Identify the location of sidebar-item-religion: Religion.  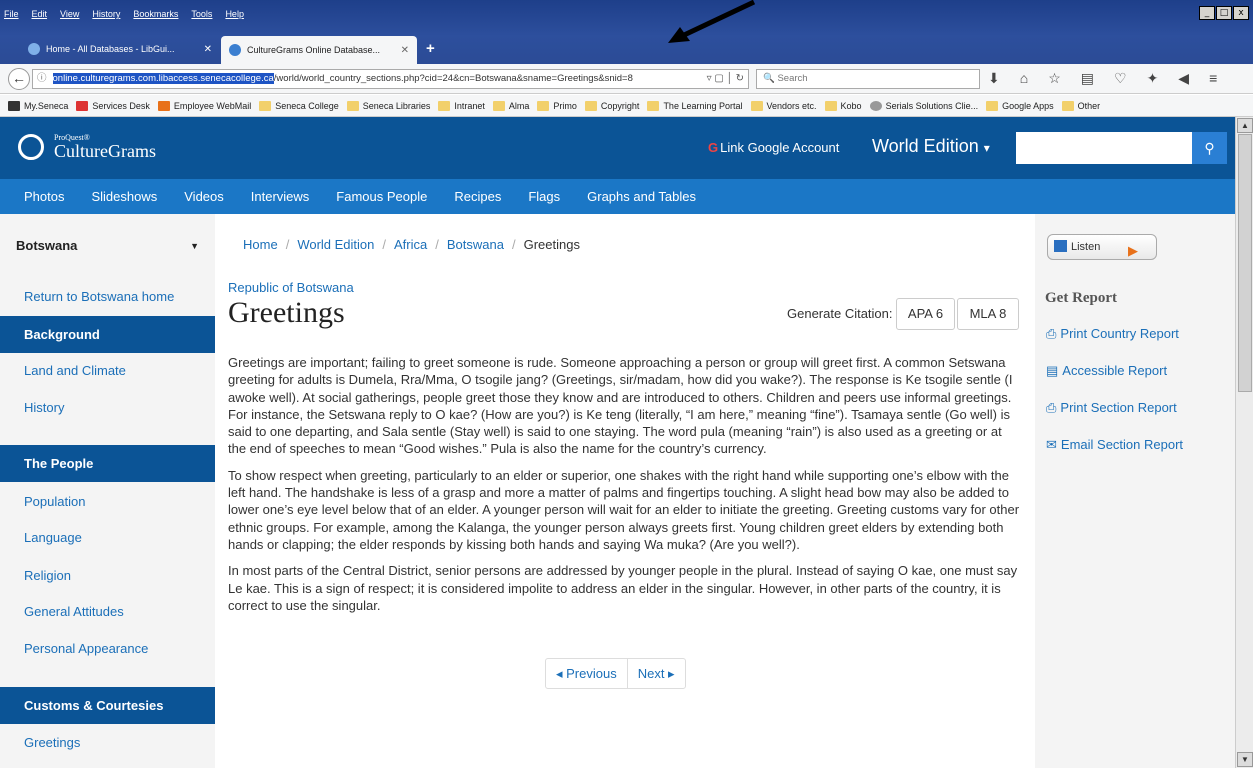
(107, 575).